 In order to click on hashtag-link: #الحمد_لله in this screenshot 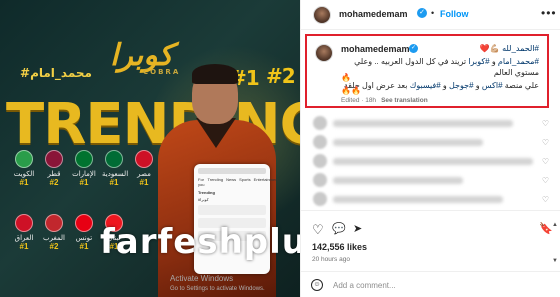, I will do `click(520, 48)`.